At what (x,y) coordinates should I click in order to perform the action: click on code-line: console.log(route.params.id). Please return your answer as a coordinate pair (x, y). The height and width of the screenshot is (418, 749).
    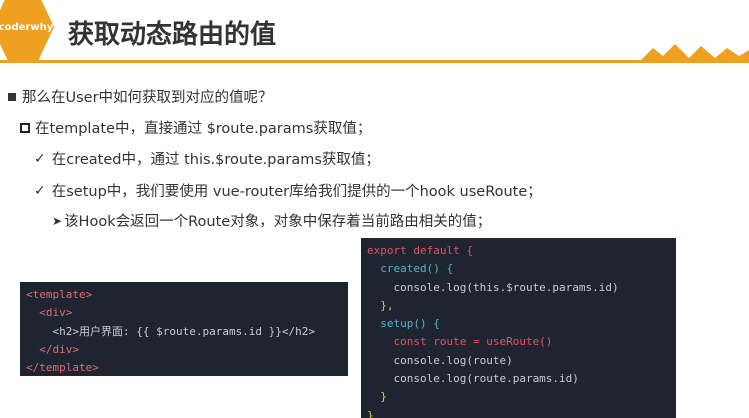
    Looking at the image, I should click on (473, 379).